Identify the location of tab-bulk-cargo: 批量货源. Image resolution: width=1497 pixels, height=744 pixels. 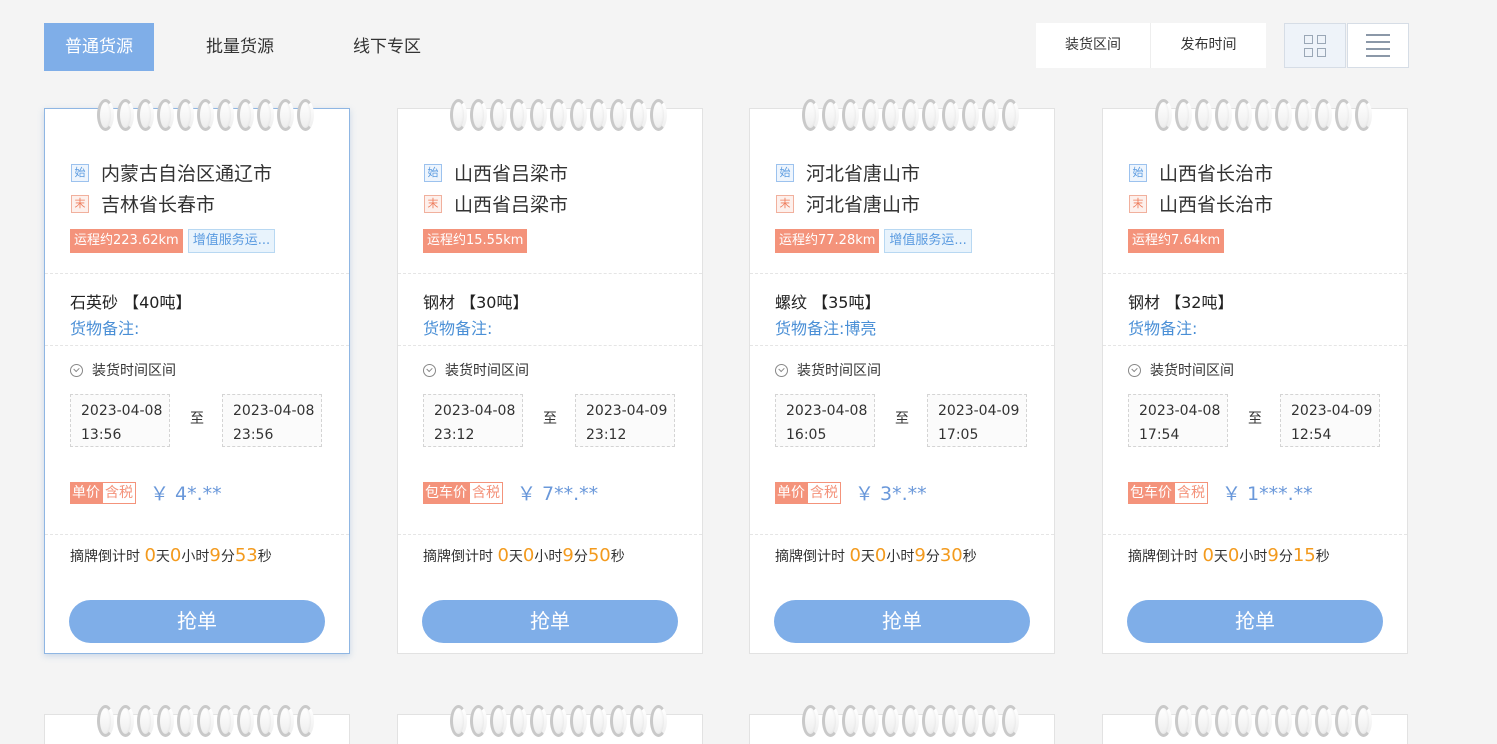
(240, 47).